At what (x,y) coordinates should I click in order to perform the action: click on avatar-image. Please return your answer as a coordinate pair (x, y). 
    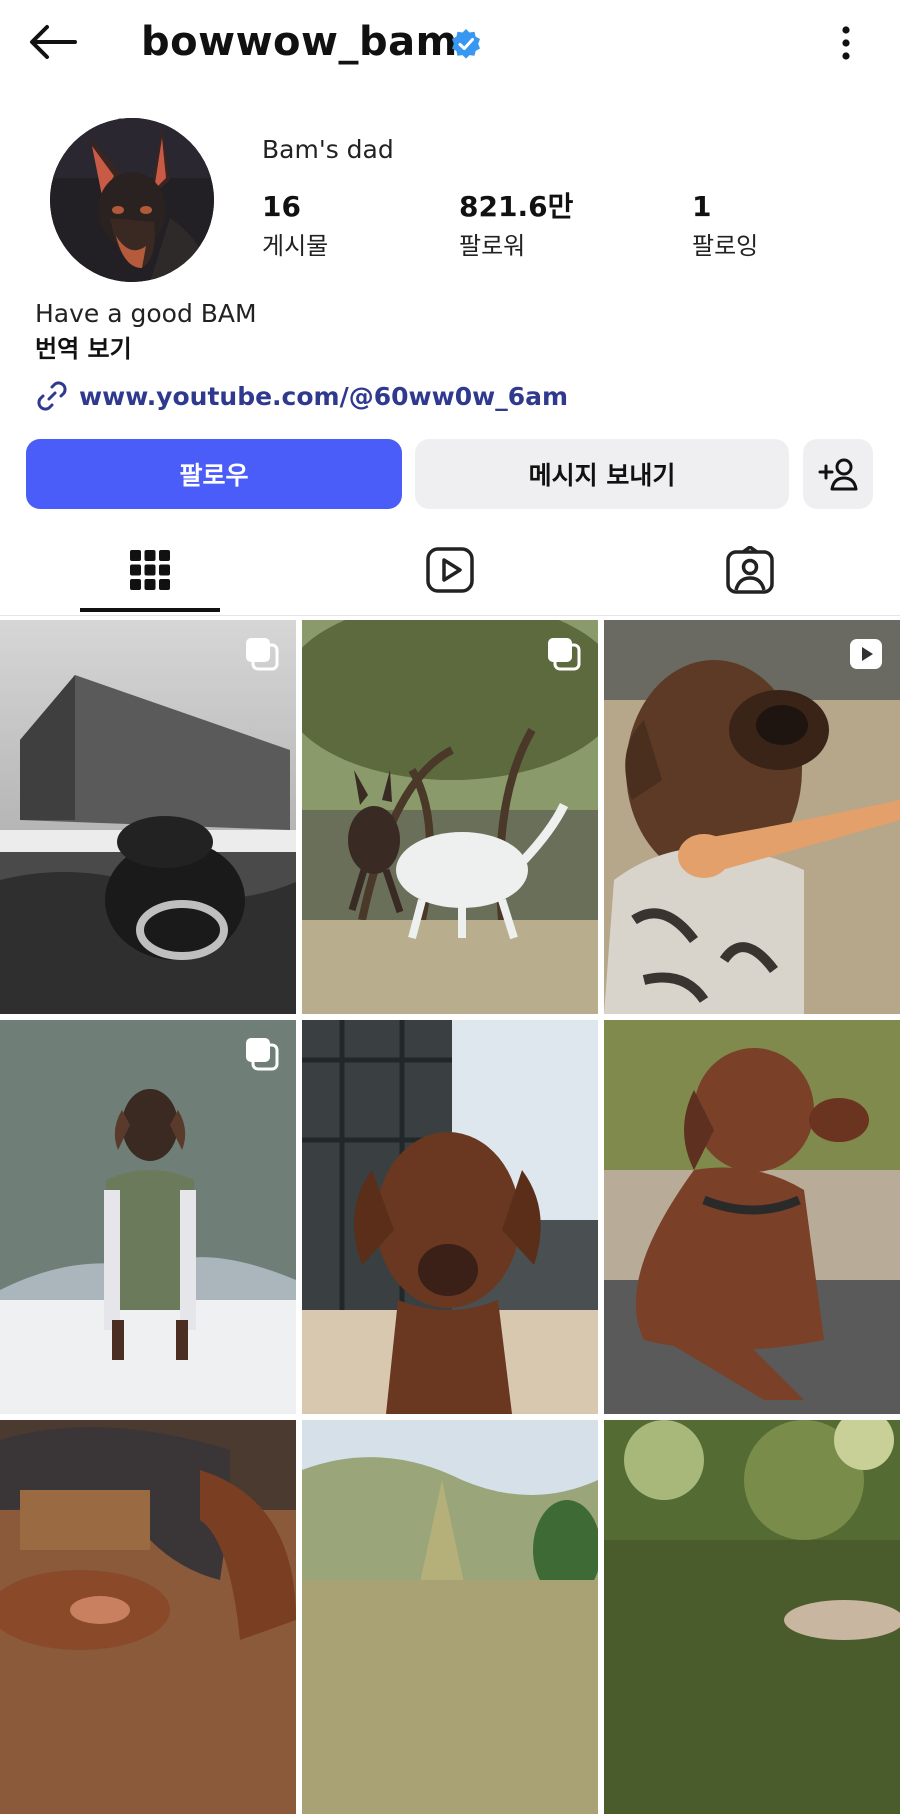
    Looking at the image, I should click on (132, 200).